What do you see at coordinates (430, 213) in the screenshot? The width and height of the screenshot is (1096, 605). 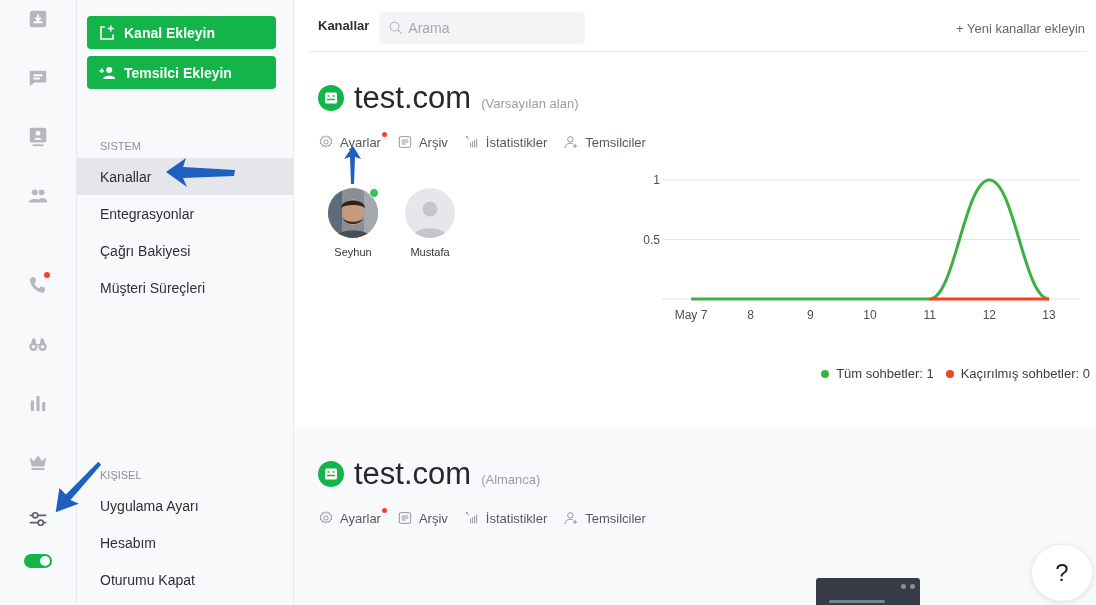 I see `avatar-placeholder-icon` at bounding box center [430, 213].